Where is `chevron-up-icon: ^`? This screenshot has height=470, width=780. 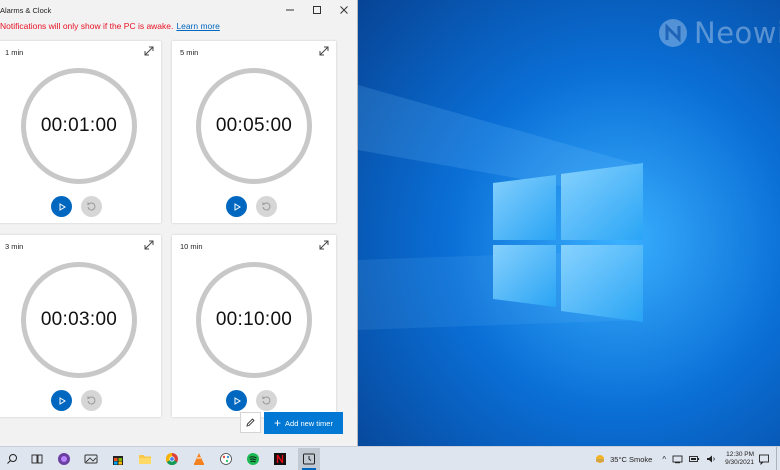
chevron-up-icon: ^ is located at coordinates (664, 459).